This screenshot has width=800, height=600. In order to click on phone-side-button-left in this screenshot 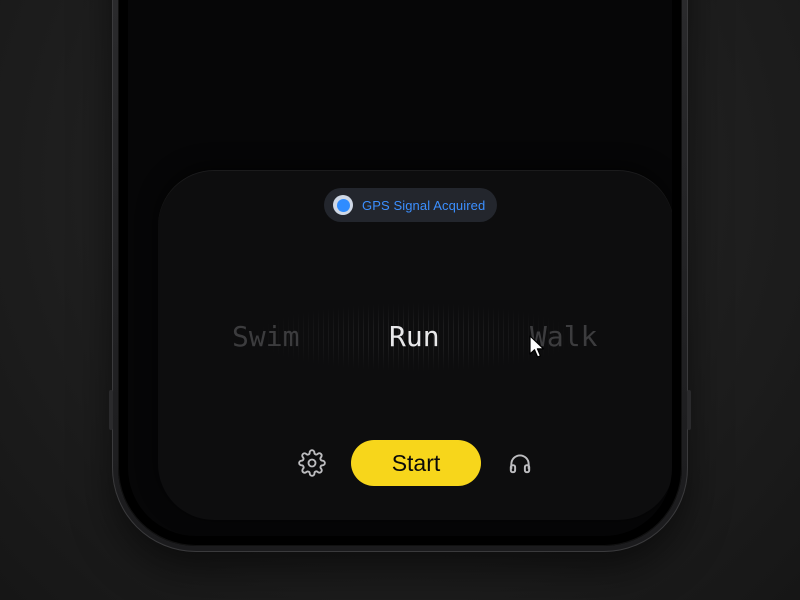, I will do `click(111, 410)`.